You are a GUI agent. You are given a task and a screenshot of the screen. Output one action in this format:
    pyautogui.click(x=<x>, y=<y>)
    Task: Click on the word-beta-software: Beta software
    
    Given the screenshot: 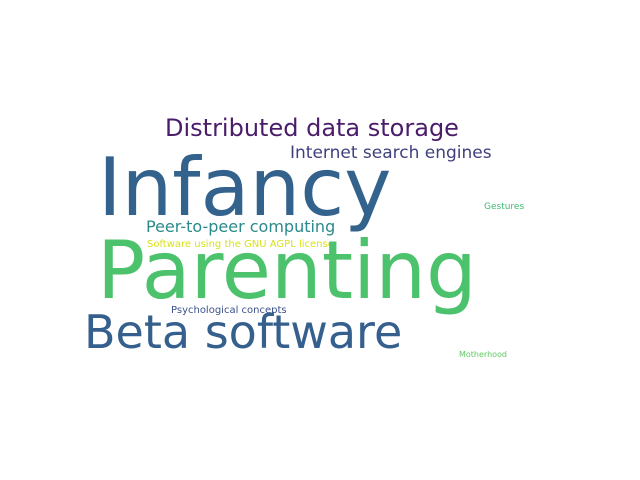 What is the action you would take?
    pyautogui.click(x=243, y=332)
    